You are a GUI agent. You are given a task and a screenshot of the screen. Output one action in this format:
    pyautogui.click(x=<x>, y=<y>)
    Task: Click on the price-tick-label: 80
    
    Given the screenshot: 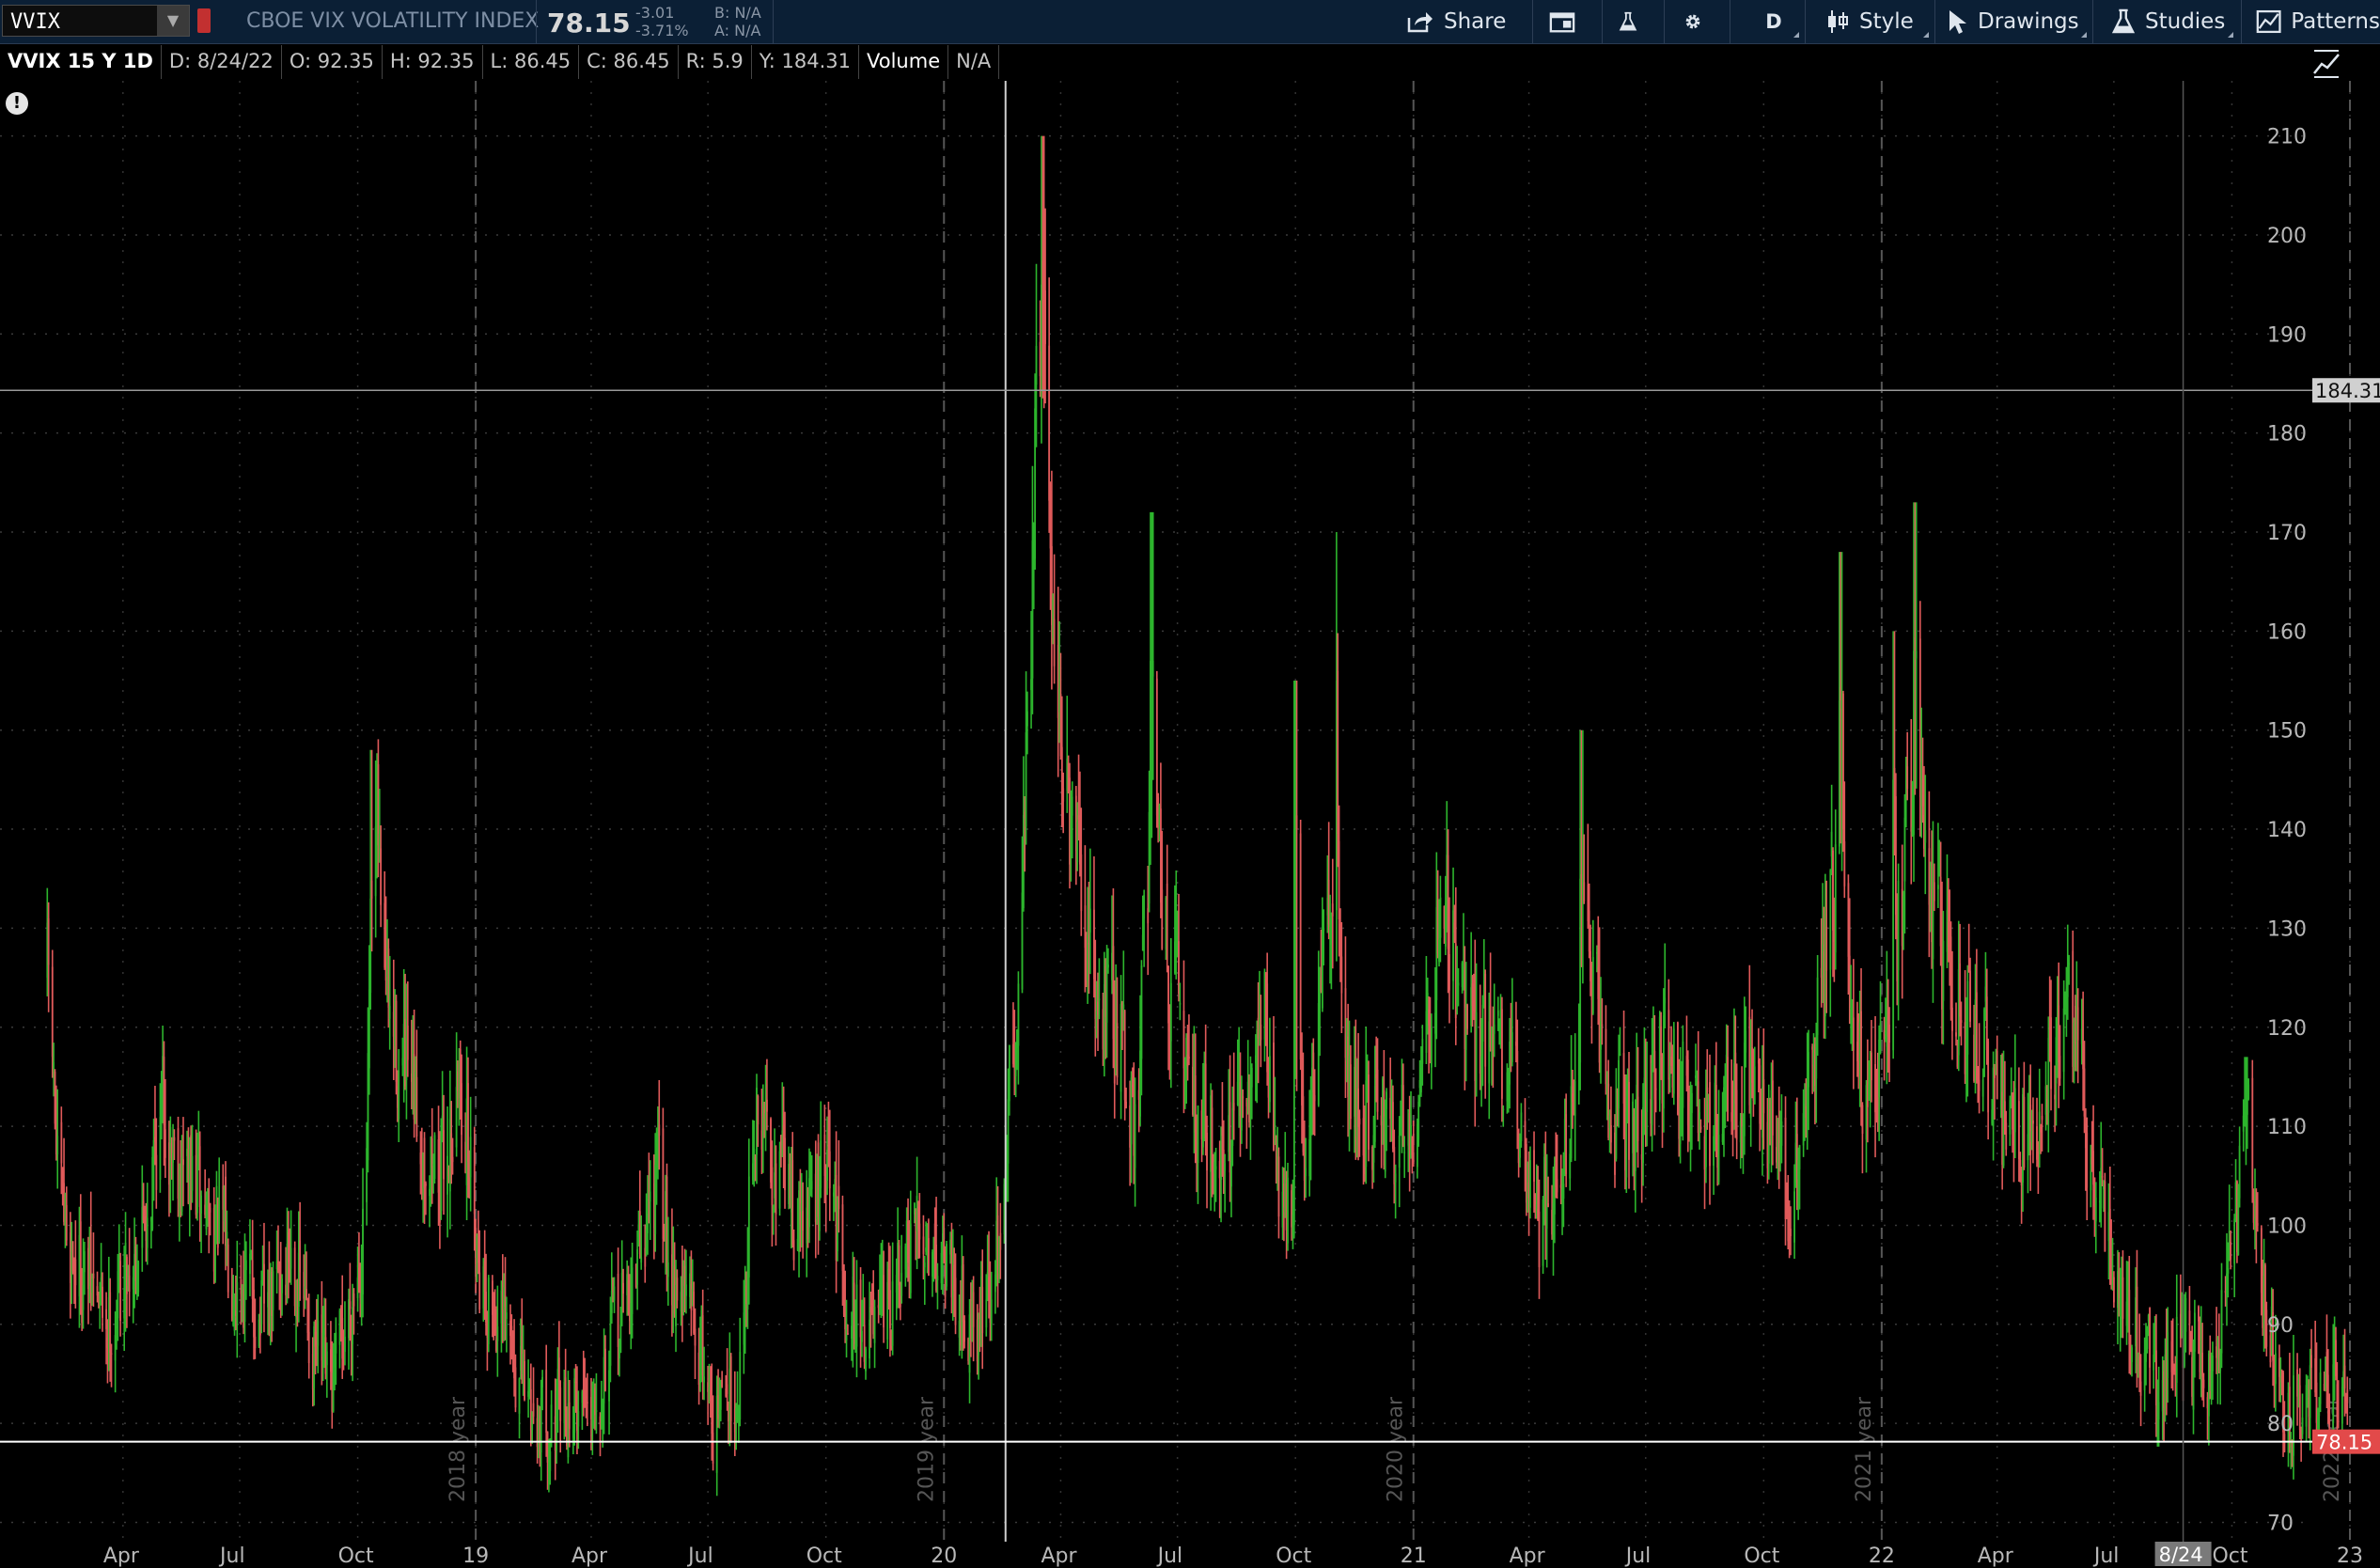 What is the action you would take?
    pyautogui.click(x=2280, y=1424)
    